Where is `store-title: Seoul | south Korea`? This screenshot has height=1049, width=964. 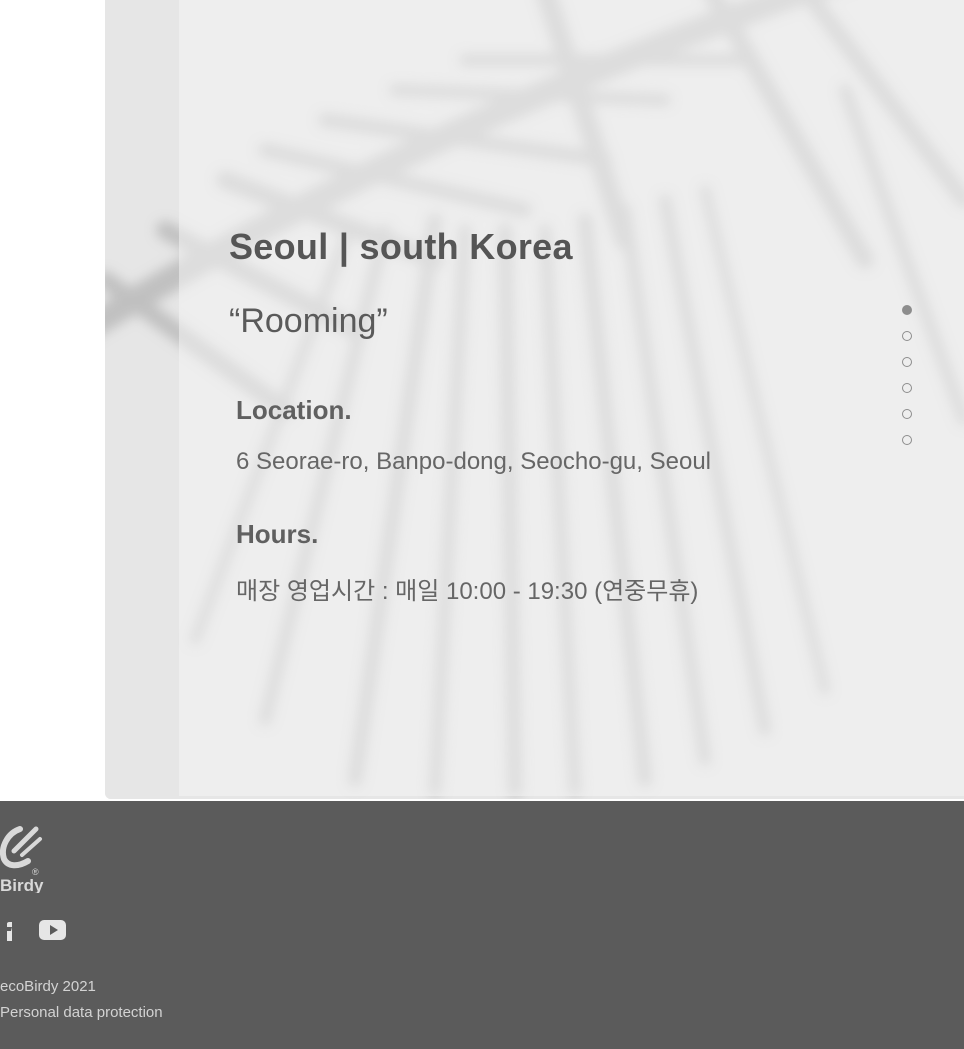
store-title: Seoul | south Korea is located at coordinates (401, 246).